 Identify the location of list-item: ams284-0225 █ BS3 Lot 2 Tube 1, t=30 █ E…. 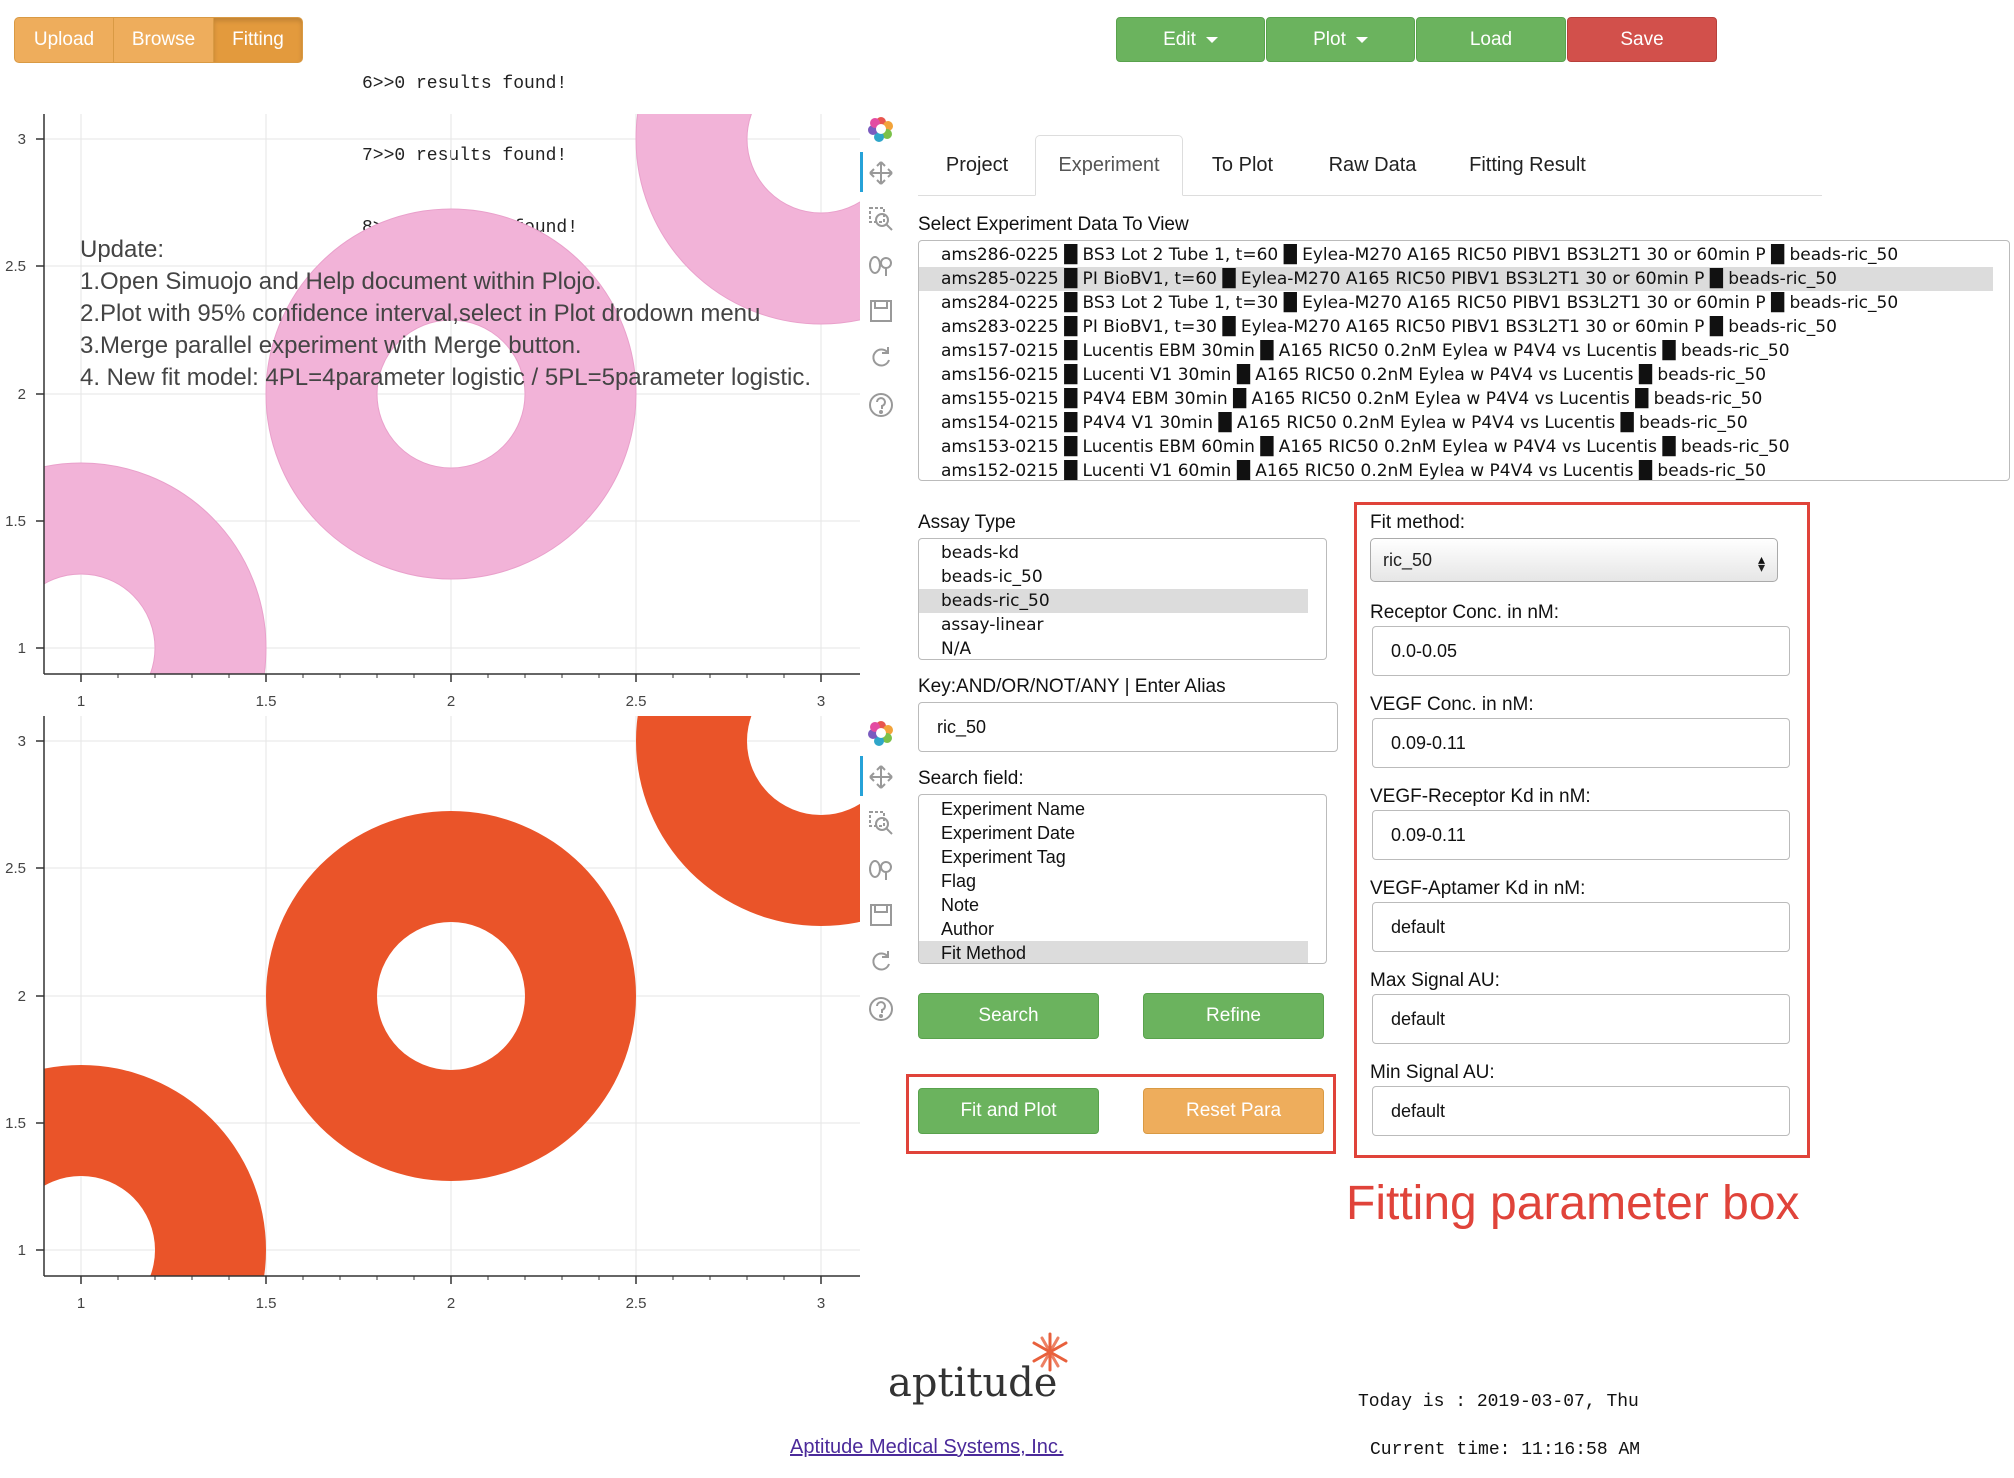
(1464, 303).